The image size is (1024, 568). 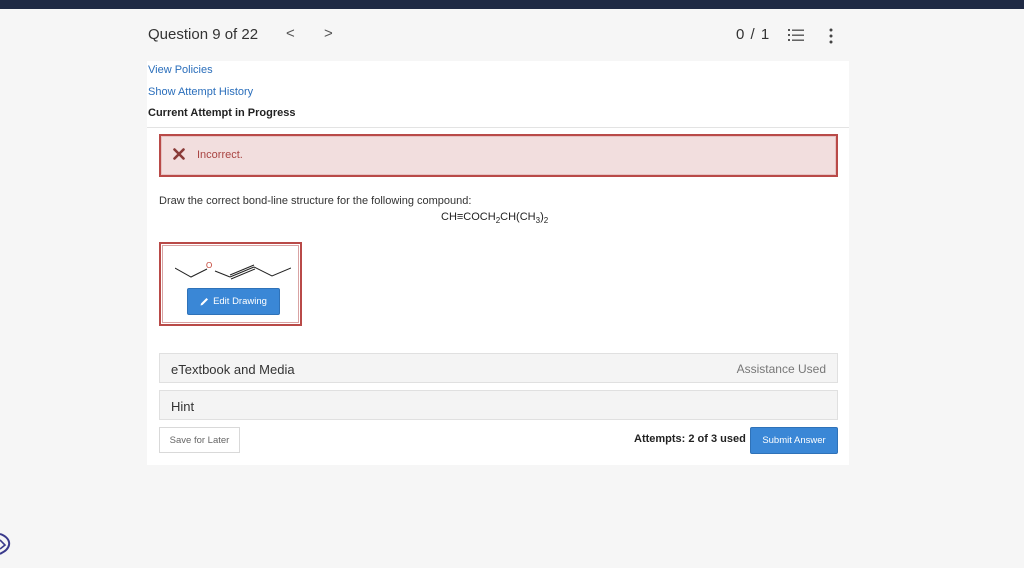 What do you see at coordinates (233, 369) in the screenshot?
I see `etextbook-label: eTextbook and Media` at bounding box center [233, 369].